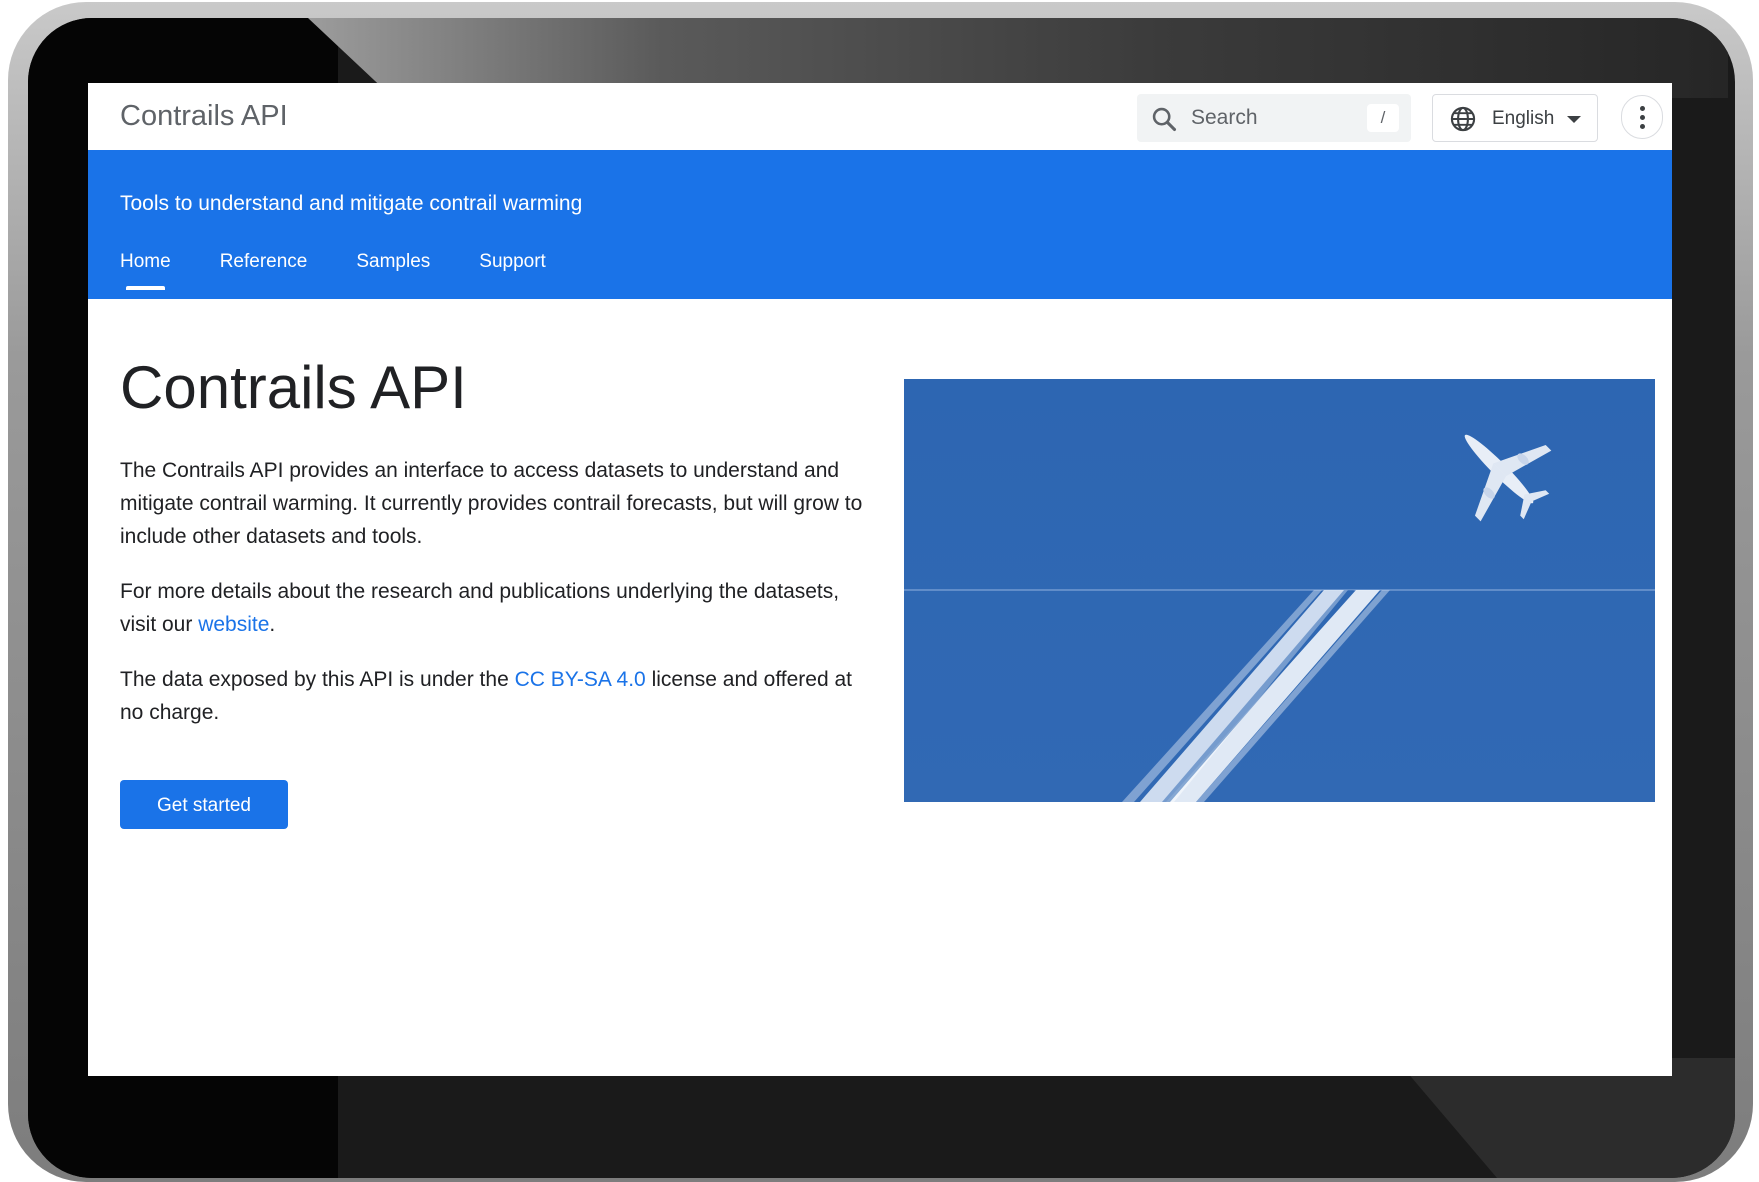 Image resolution: width=1759 pixels, height=1182 pixels. Describe the element at coordinates (393, 262) in the screenshot. I see `tab-samples: Samples` at that location.